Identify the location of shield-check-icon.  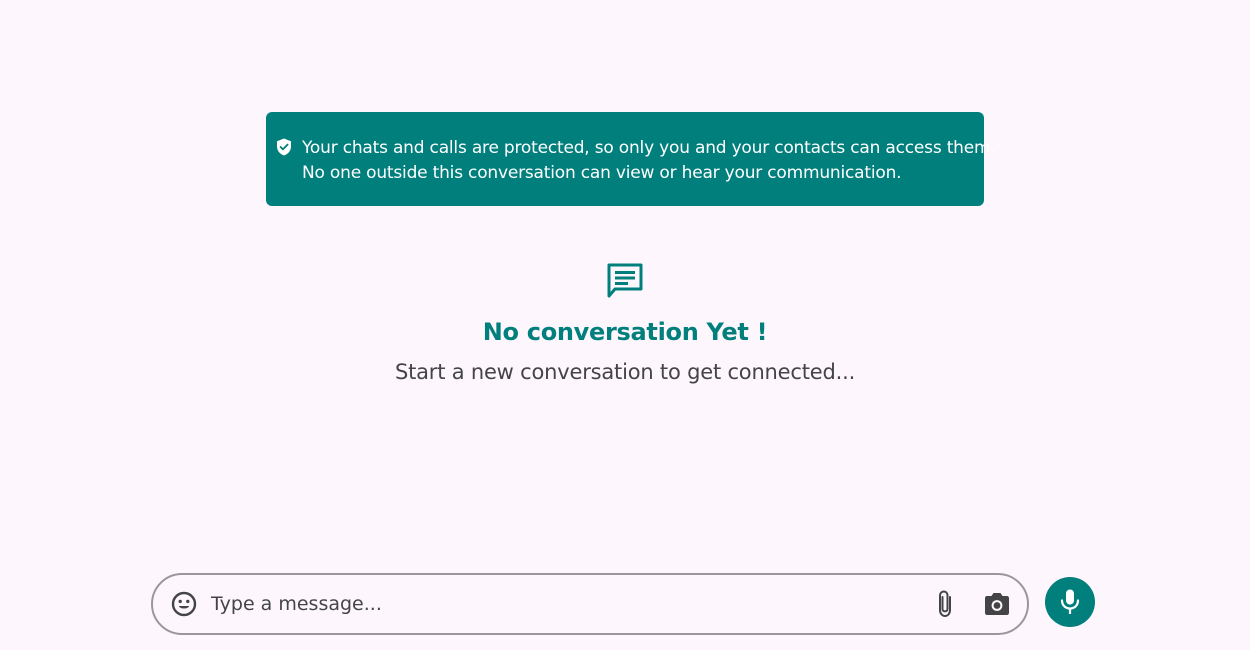
(284, 147).